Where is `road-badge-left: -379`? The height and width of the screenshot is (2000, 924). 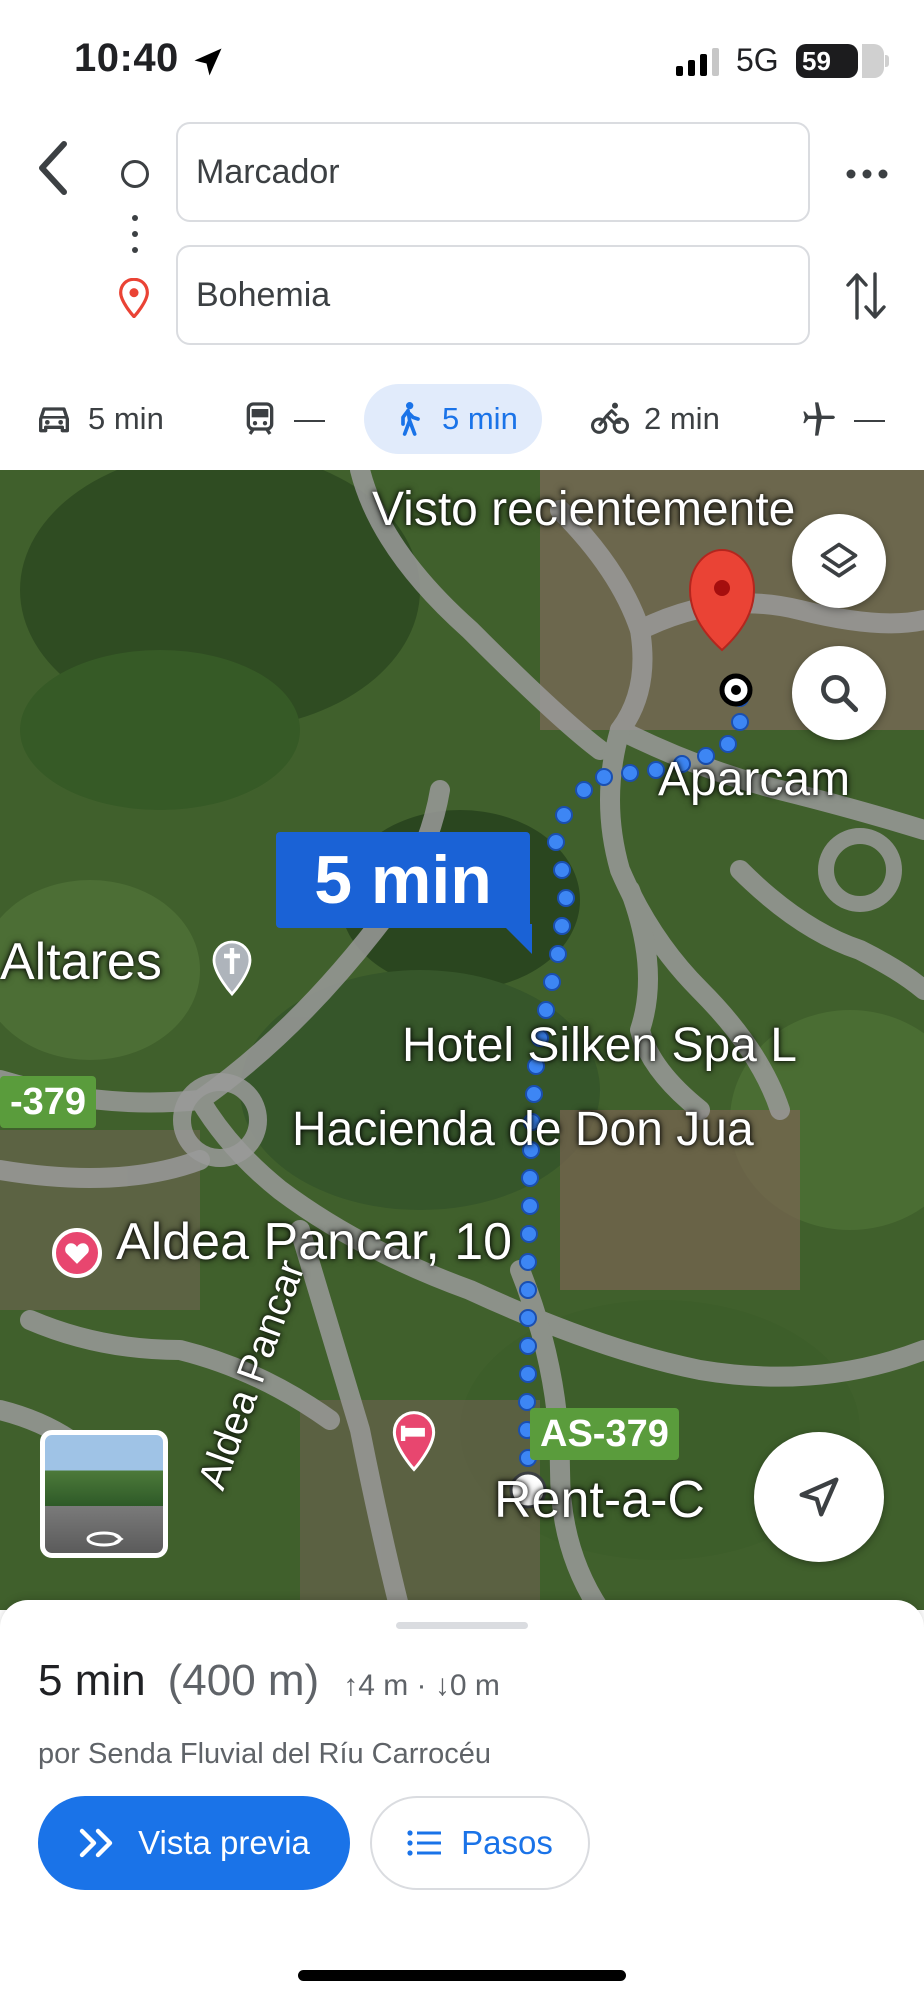 road-badge-left: -379 is located at coordinates (48, 1102).